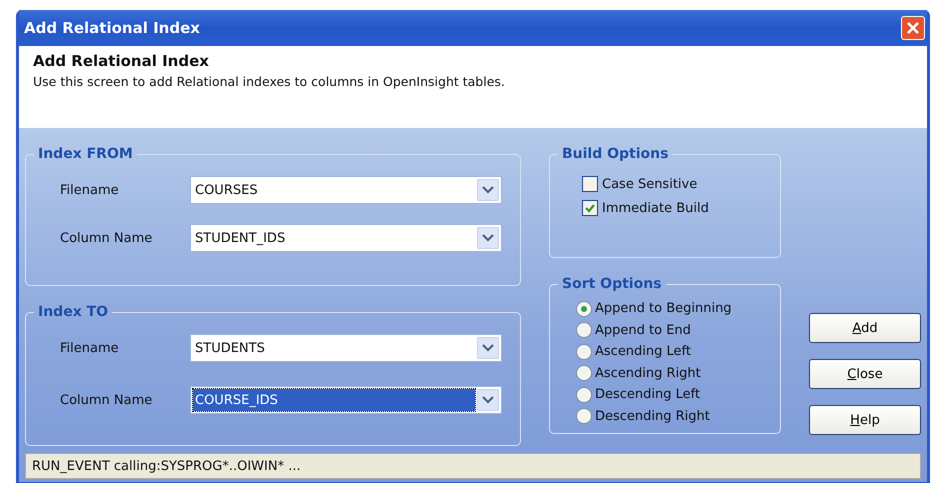 The width and height of the screenshot is (942, 483). Describe the element at coordinates (346, 348) in the screenshot. I see `combo-box: STUDENTS` at that location.